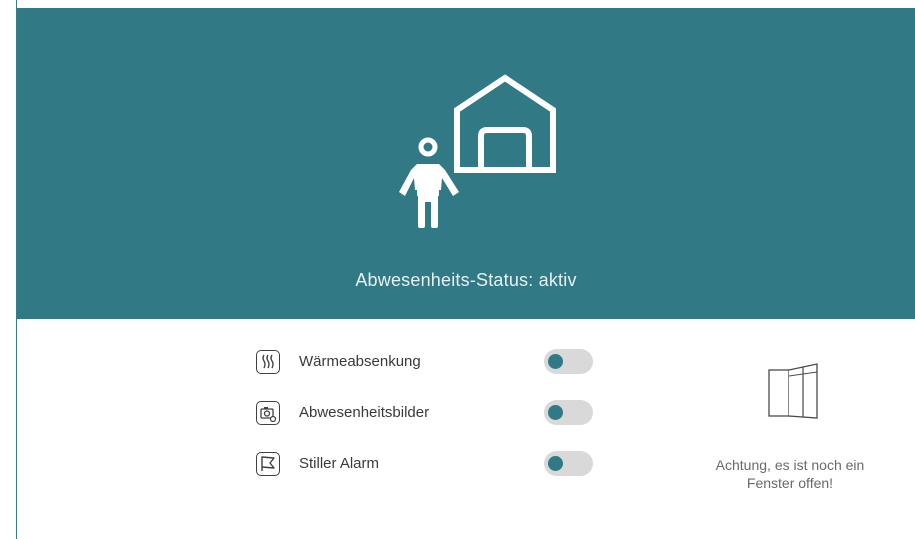 Image resolution: width=915 pixels, height=539 pixels. Describe the element at coordinates (426, 465) in the screenshot. I see `setting-row-silent-alarm: Stiller Alarm` at that location.